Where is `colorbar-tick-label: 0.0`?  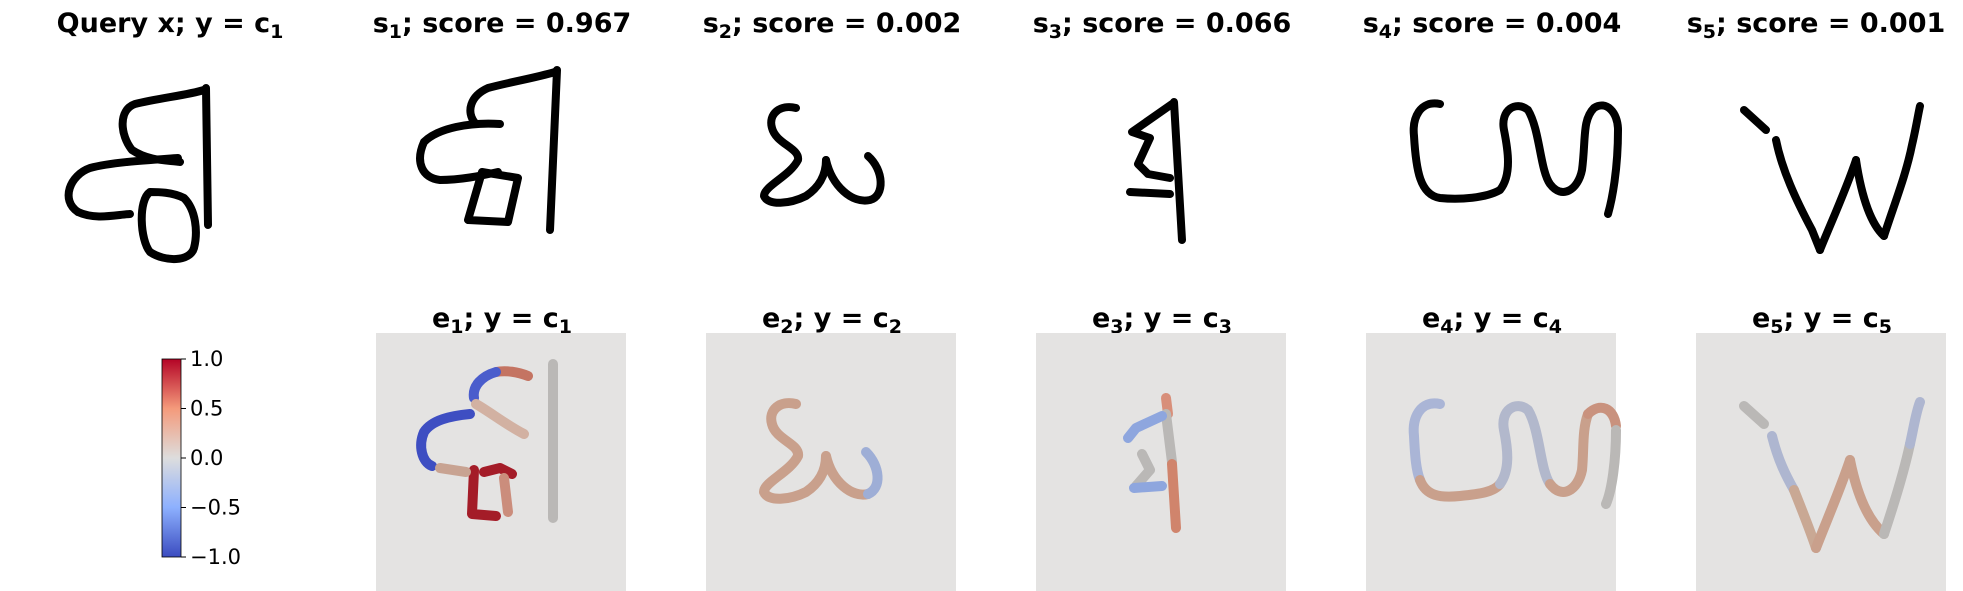
colorbar-tick-label: 0.0 is located at coordinates (206, 458).